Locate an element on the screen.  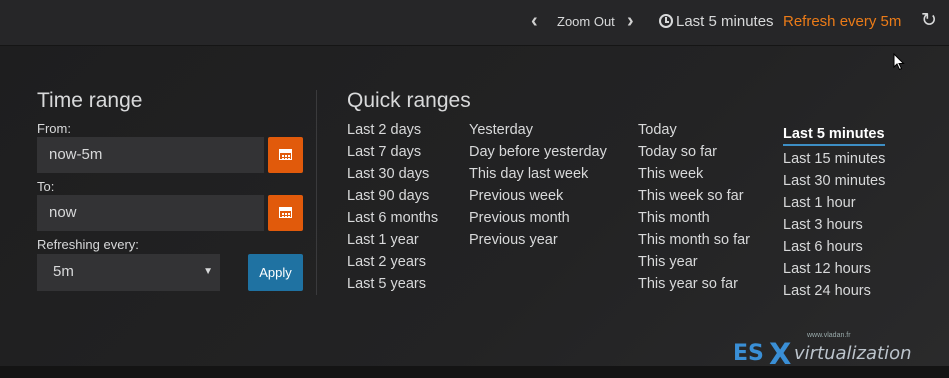
quick-range-link: Previous week is located at coordinates (538, 196).